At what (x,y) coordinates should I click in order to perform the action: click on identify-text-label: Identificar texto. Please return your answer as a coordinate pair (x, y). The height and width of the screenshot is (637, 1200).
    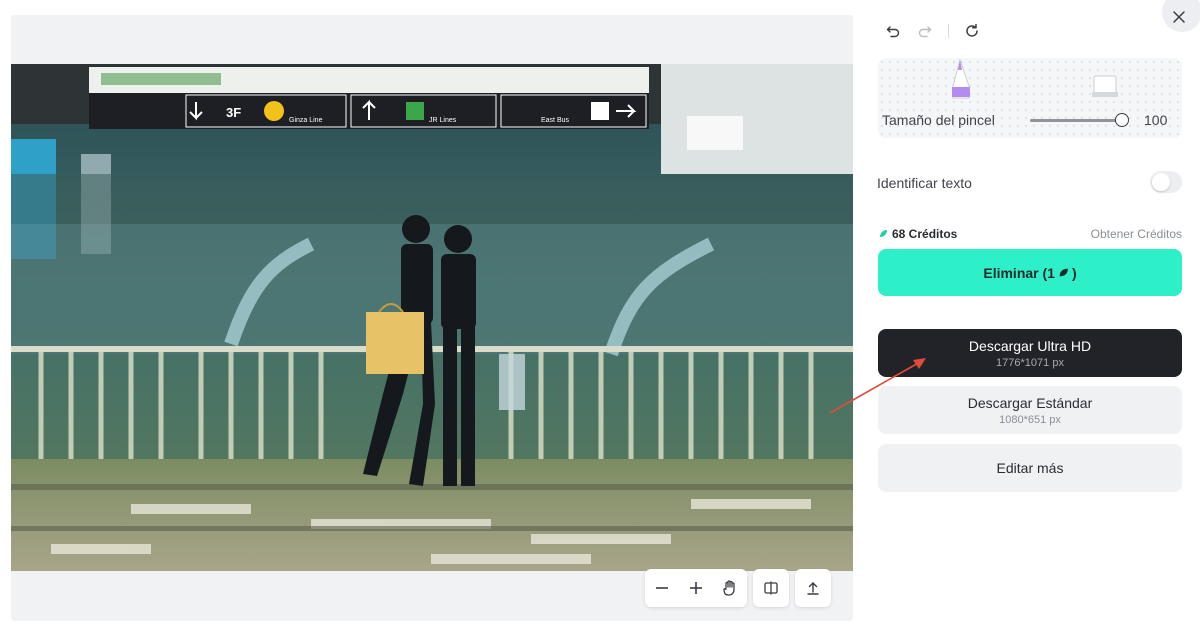
    Looking at the image, I should click on (924, 183).